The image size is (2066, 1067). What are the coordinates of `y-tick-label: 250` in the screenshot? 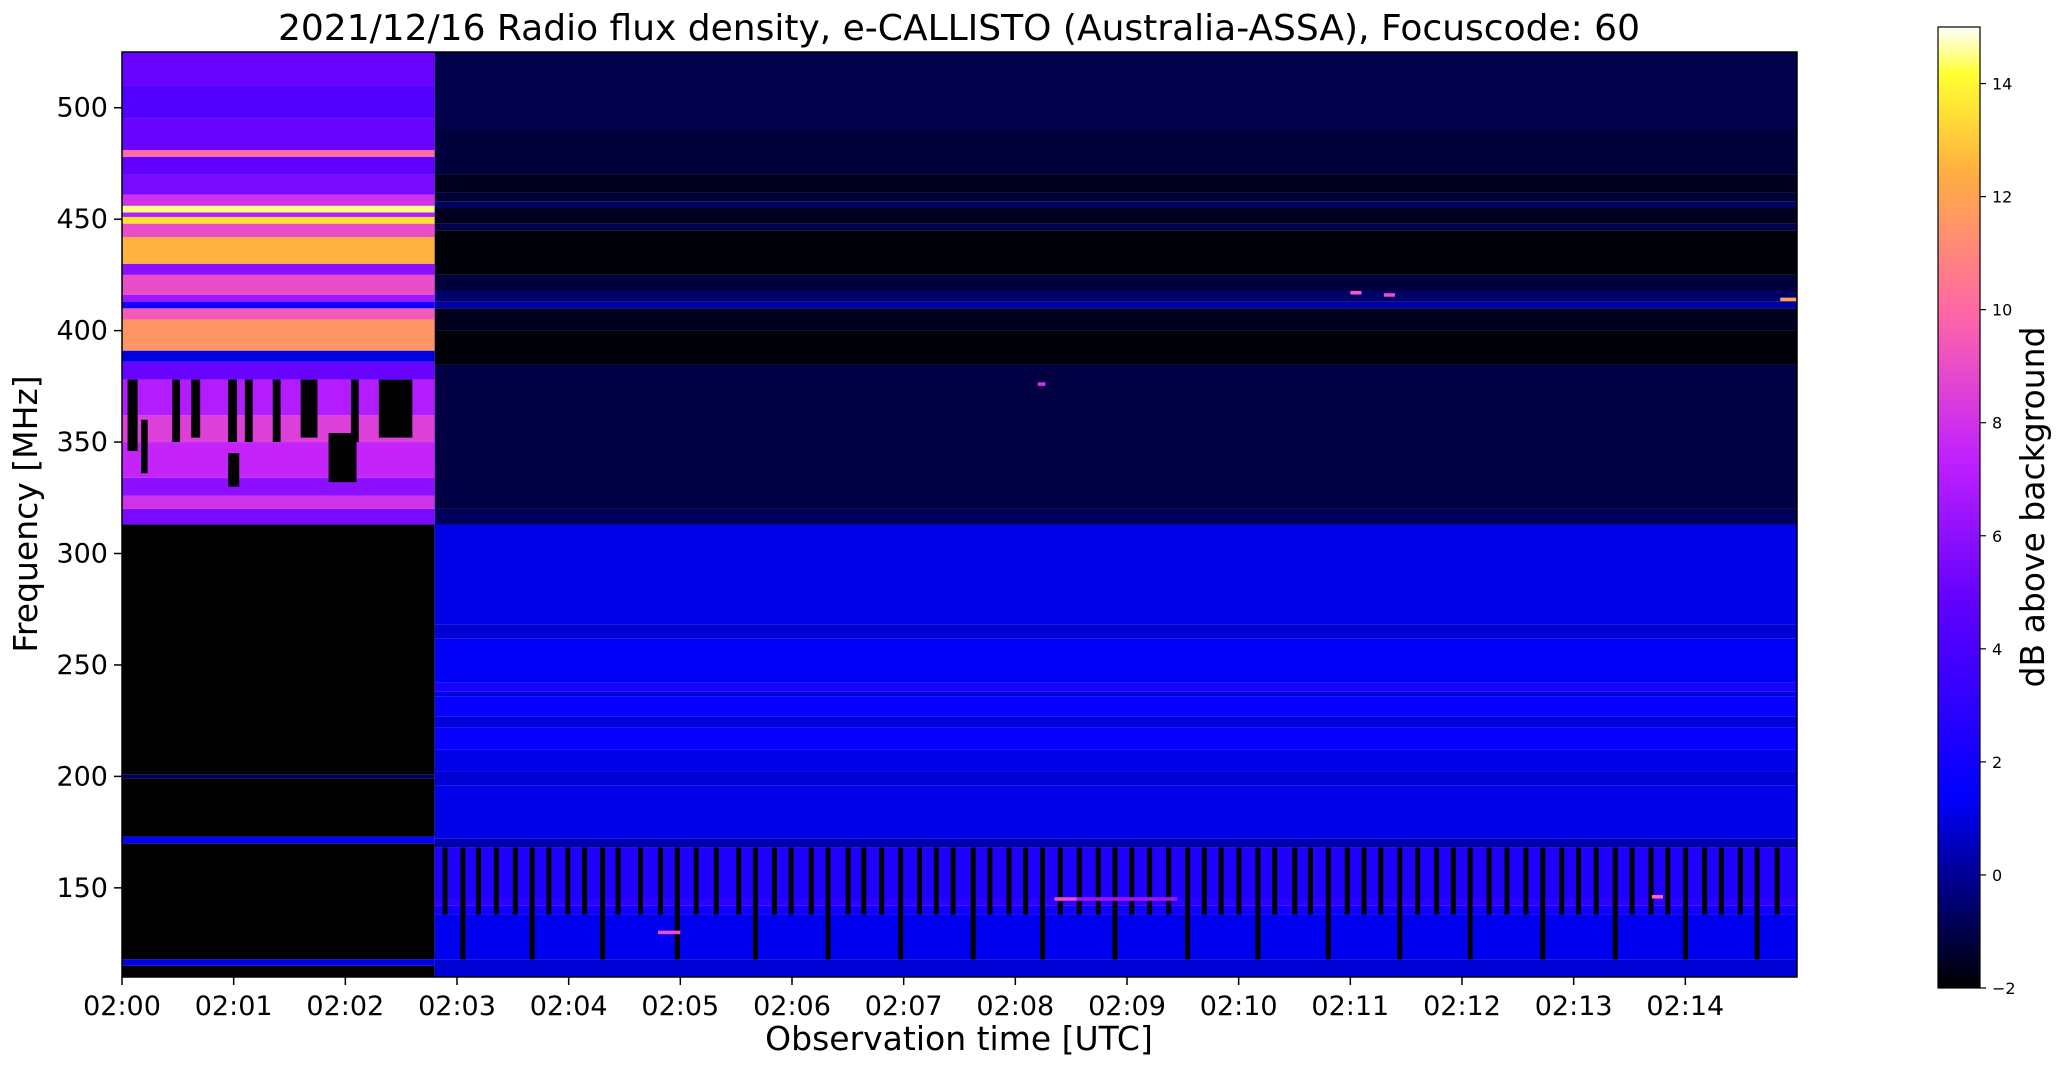 It's located at (82, 665).